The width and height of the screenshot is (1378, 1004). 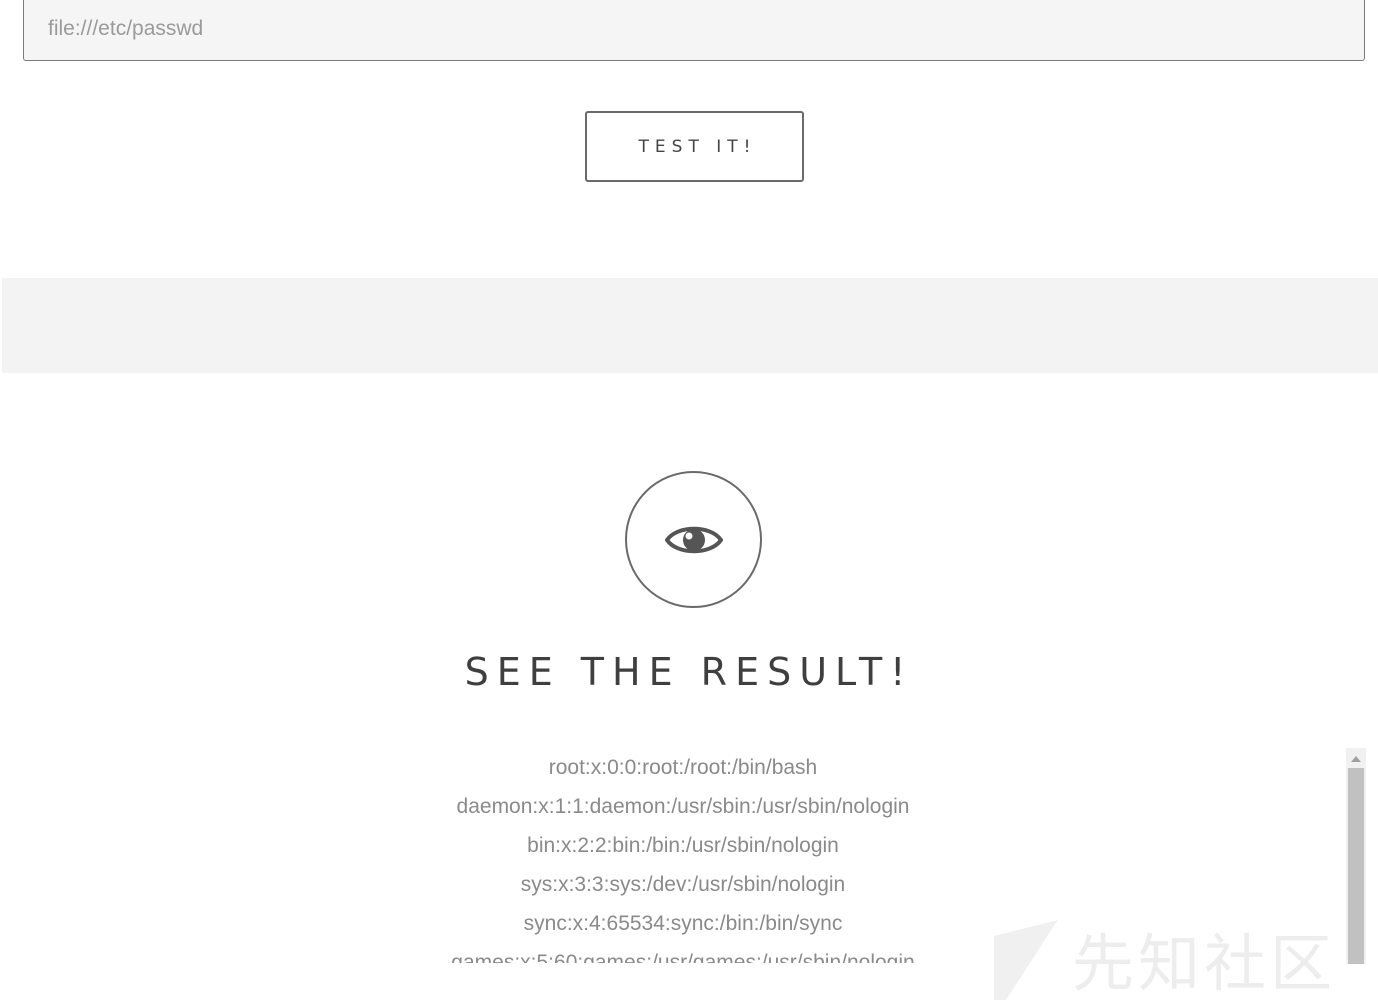 What do you see at coordinates (690, 325) in the screenshot?
I see `section-divider-band` at bounding box center [690, 325].